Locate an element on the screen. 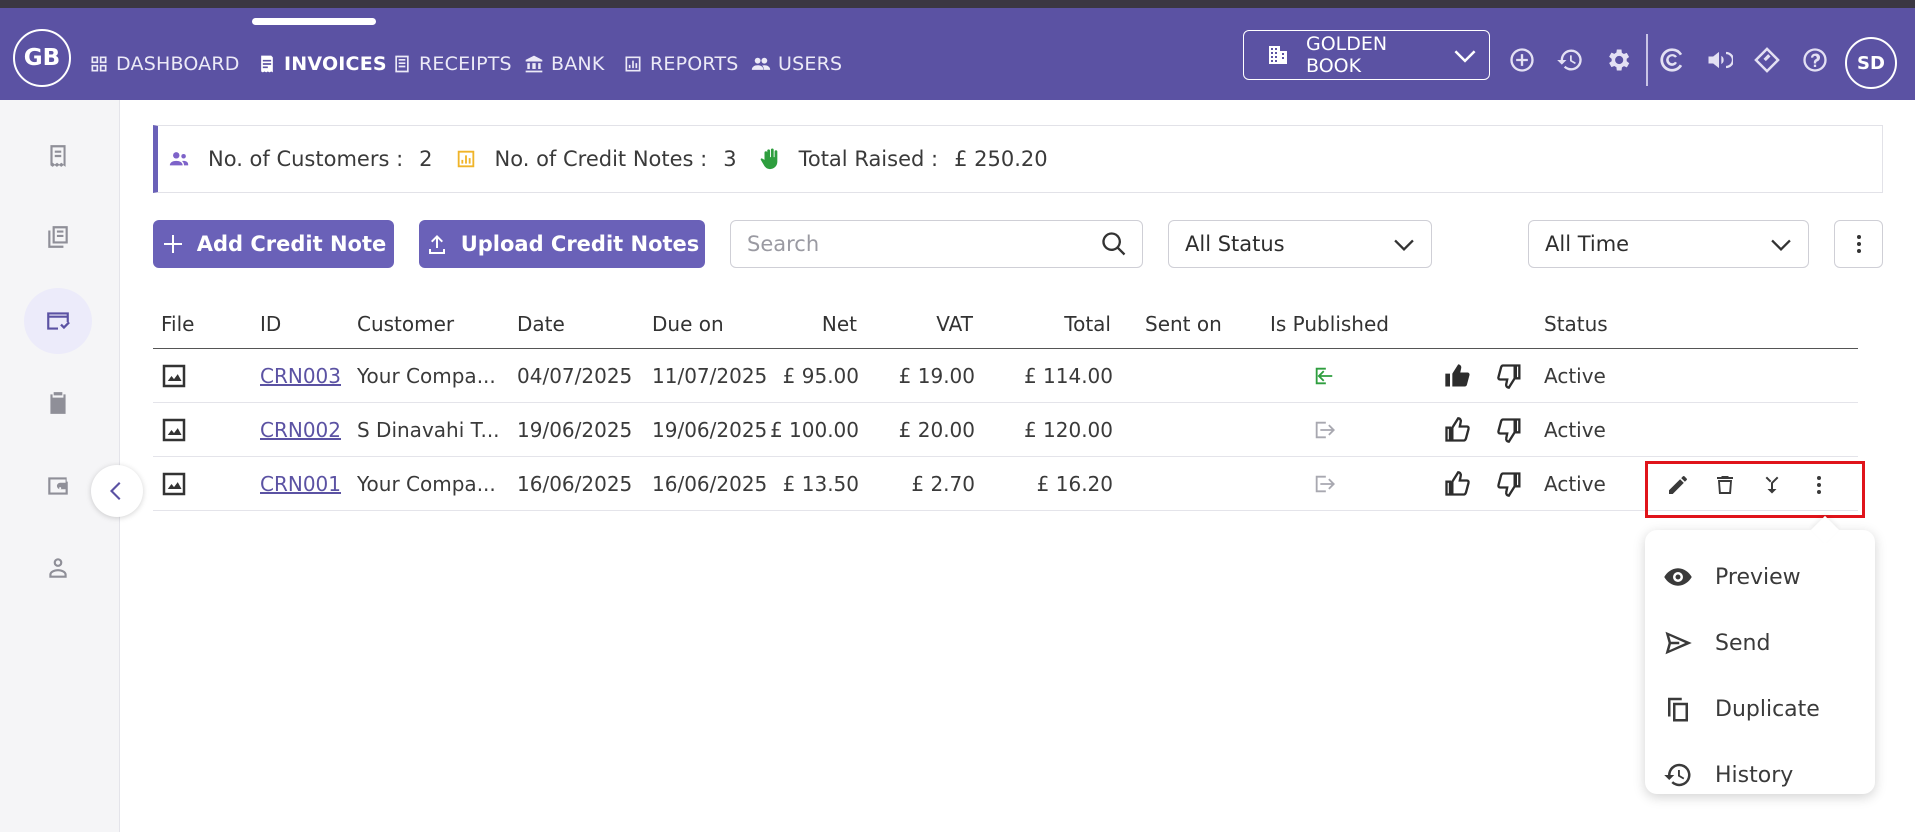  sidebar-profile is located at coordinates (58, 568).